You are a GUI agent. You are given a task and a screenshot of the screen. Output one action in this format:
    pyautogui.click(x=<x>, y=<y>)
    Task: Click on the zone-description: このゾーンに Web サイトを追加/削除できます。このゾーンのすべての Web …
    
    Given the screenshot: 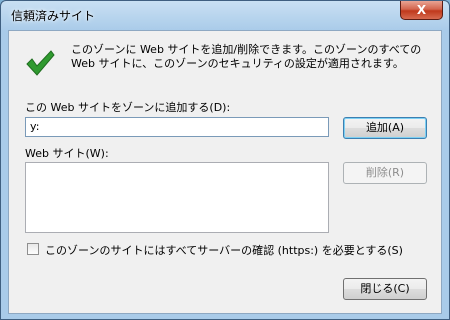 What is the action you would take?
    pyautogui.click(x=246, y=56)
    